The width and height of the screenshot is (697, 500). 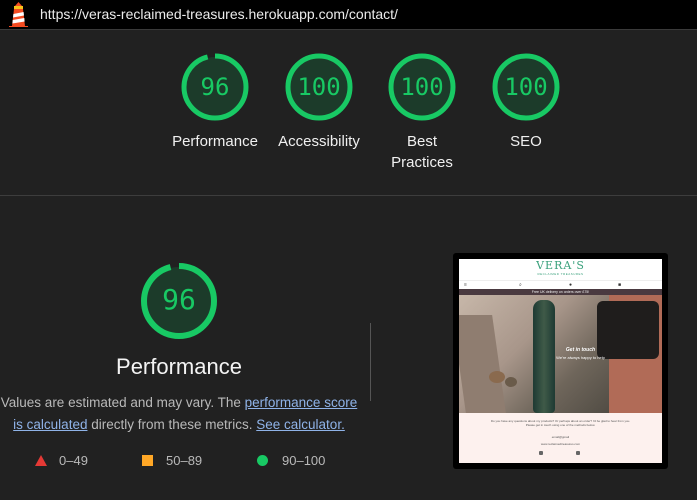 I want to click on site-header: VERA'S RECLAIMED TREASURES, so click(x=560, y=269).